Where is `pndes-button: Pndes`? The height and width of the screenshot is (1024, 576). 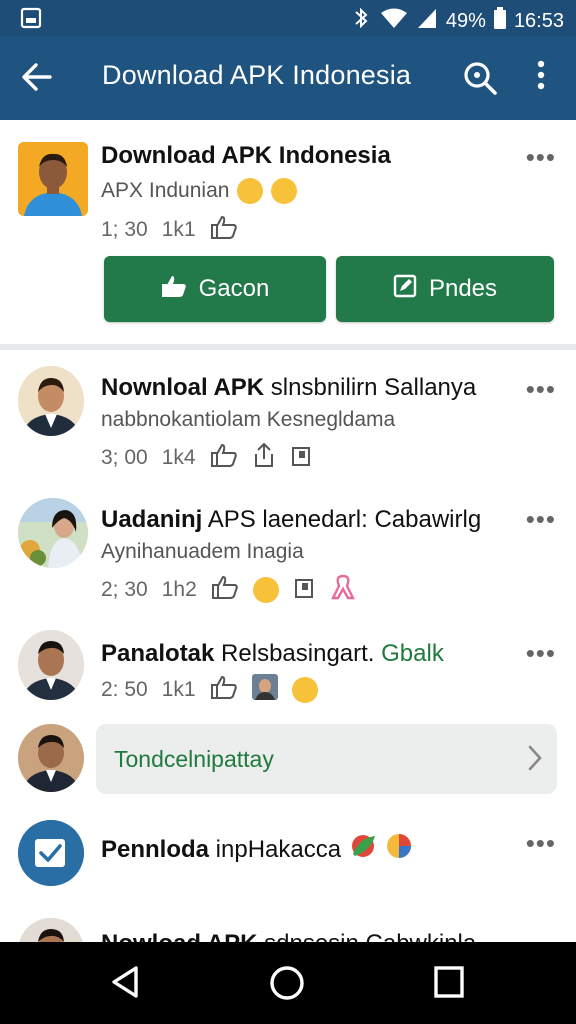
pndes-button: Pndes is located at coordinates (445, 289).